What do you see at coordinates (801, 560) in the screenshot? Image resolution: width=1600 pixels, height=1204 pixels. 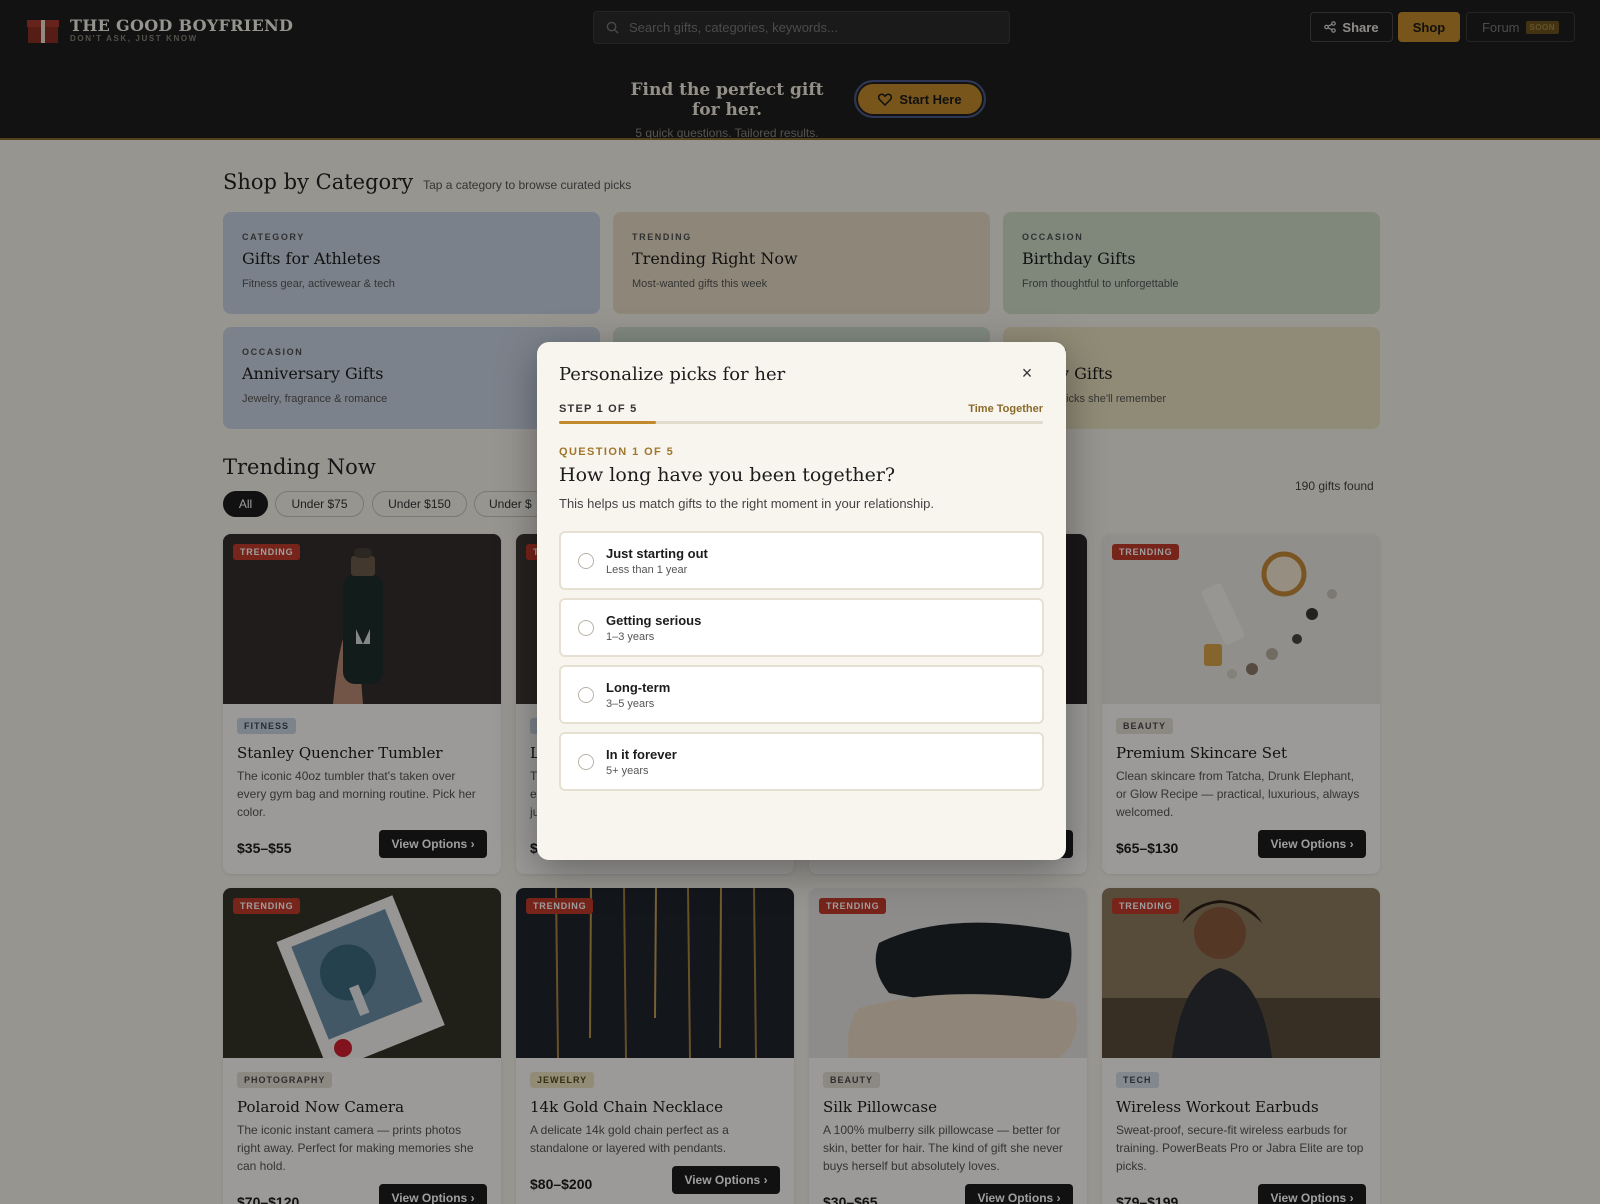 I see `answer-option: Just starting out Less than 1 year` at bounding box center [801, 560].